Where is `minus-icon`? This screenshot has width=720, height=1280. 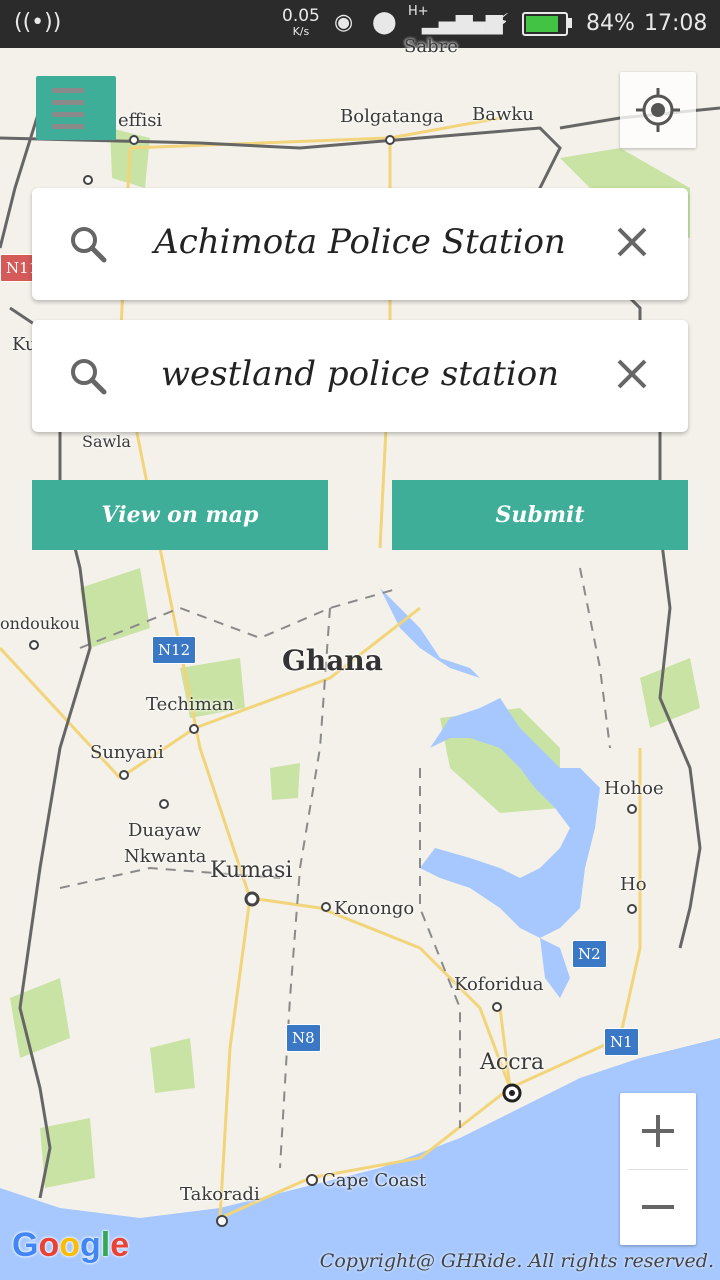 minus-icon is located at coordinates (658, 1207).